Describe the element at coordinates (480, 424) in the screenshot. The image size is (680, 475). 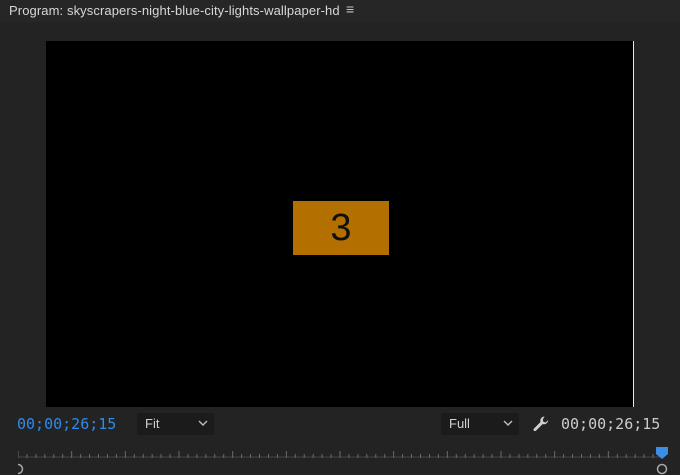
I see `playback-resolution-select: Full` at that location.